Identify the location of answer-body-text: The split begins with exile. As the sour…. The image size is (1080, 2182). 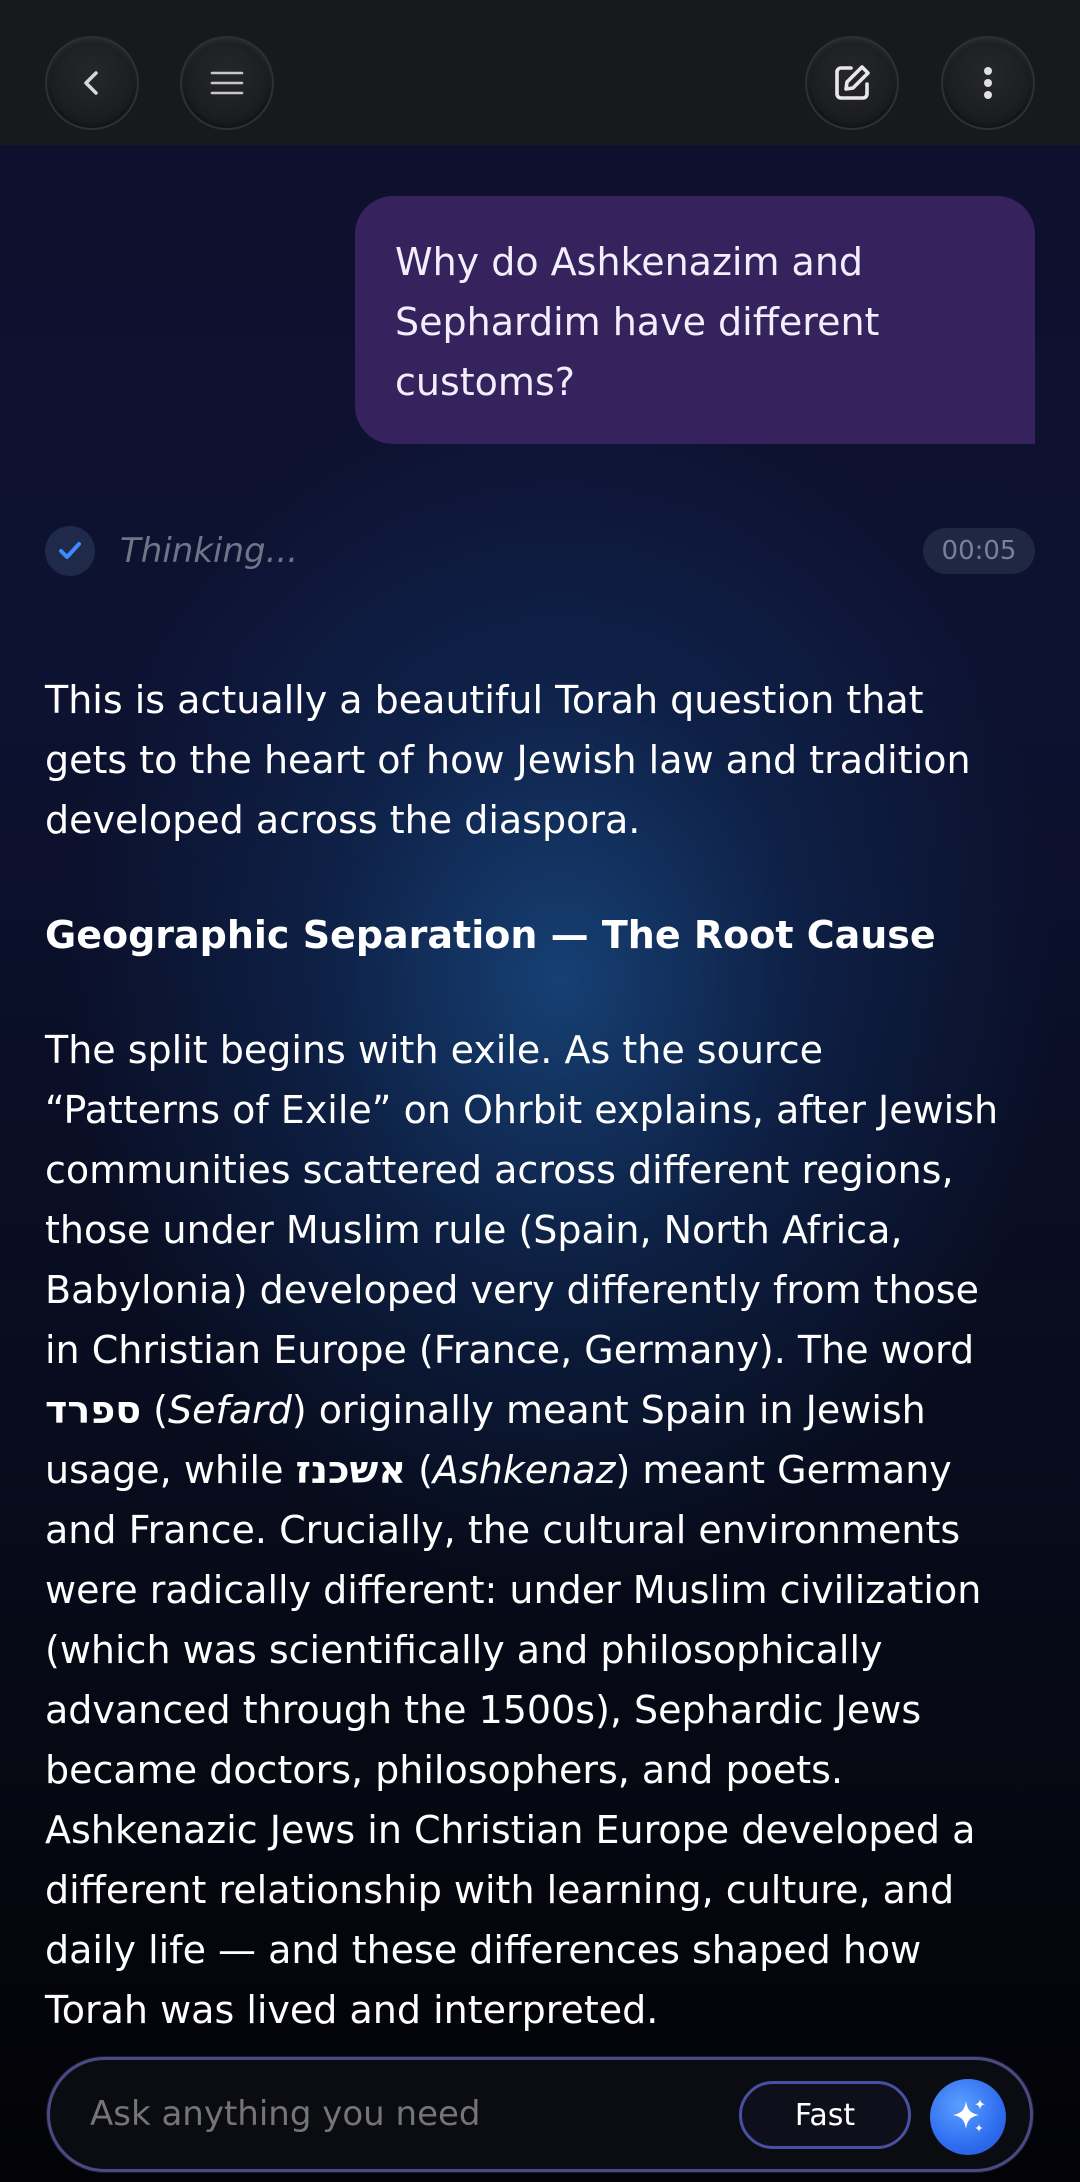
(522, 1200).